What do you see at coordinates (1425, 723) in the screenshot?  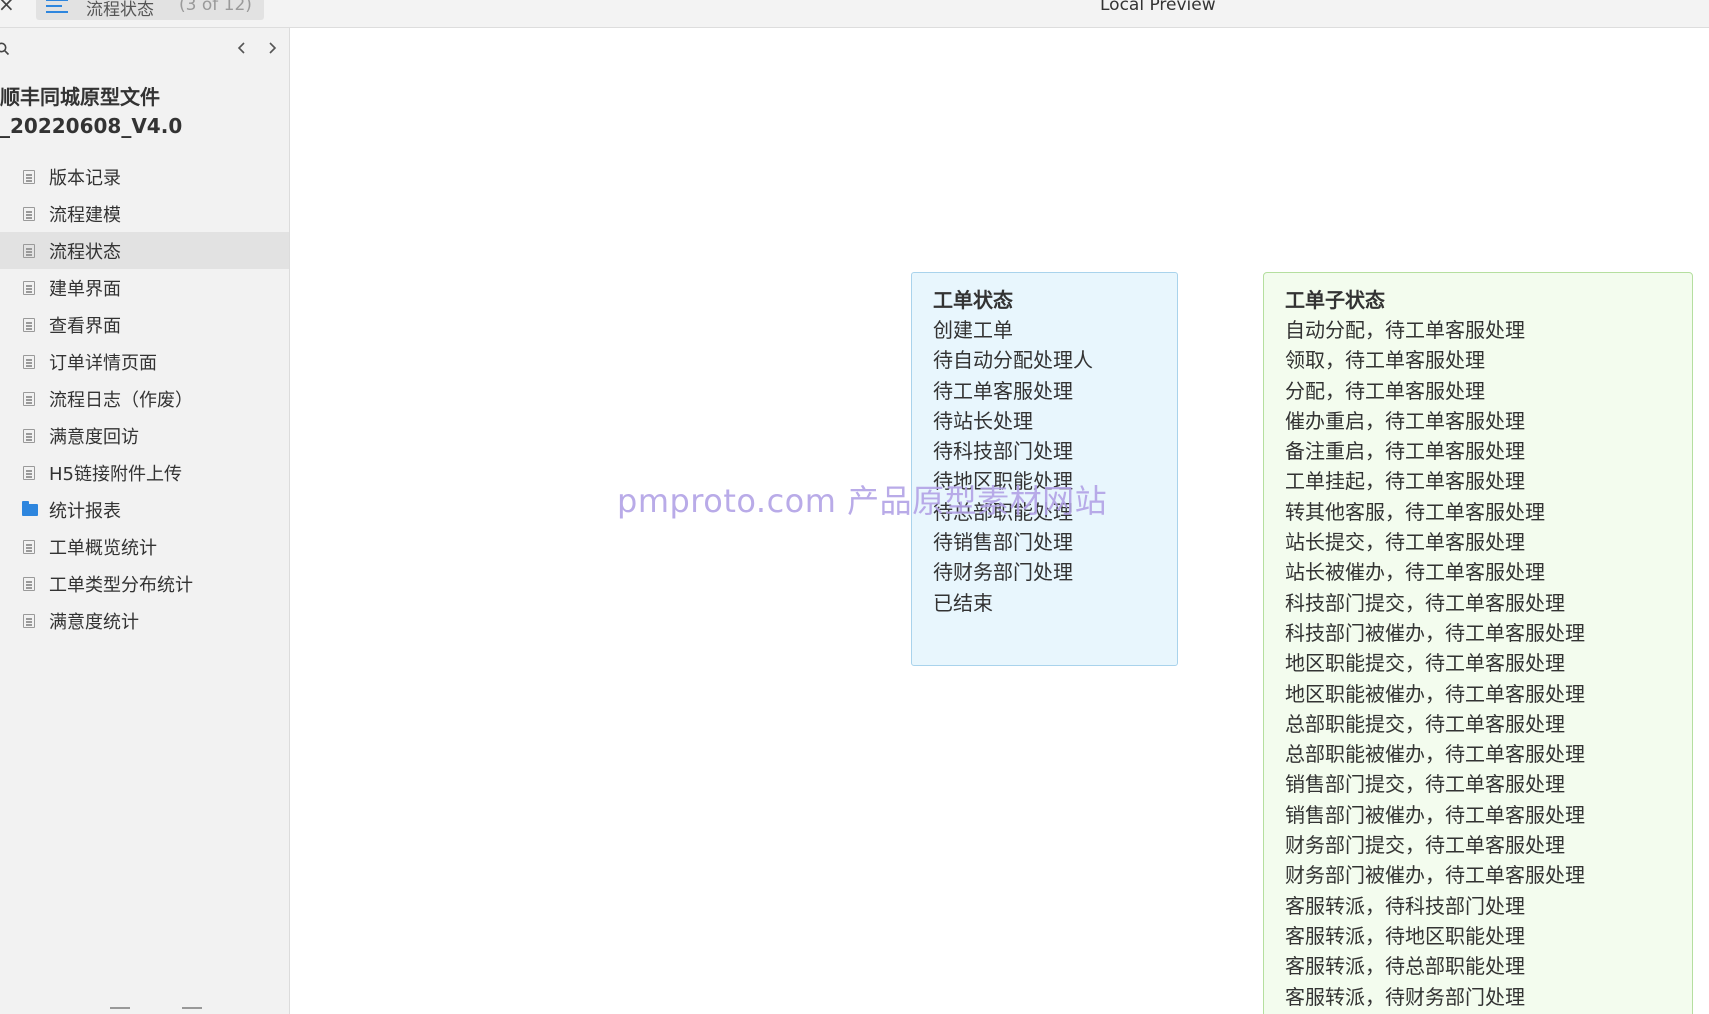 I see `status-line: 总部职能提交，待工单客服处理` at bounding box center [1425, 723].